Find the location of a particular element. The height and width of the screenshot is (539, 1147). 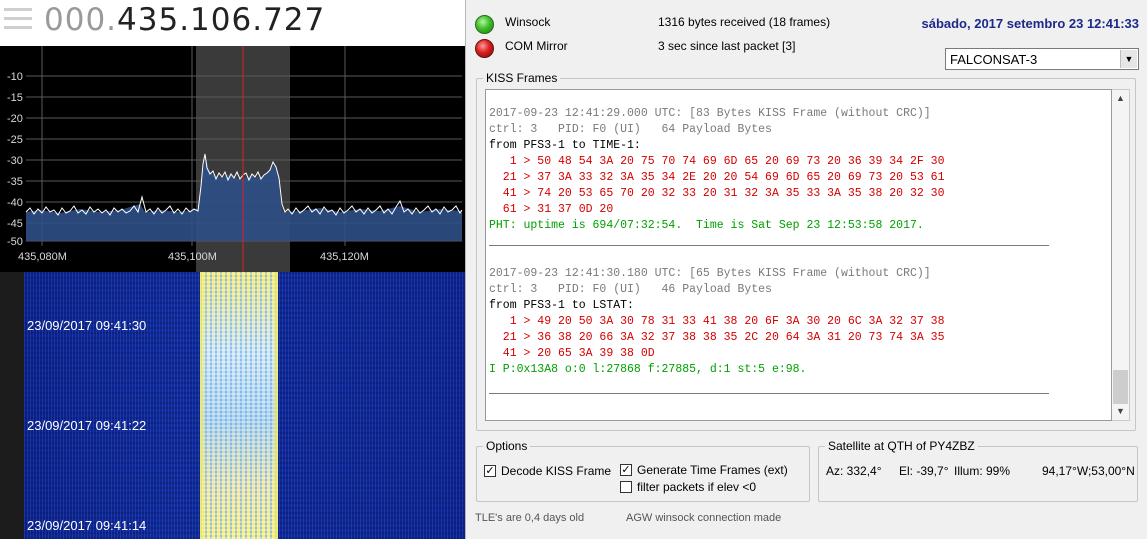

frame-ctrl: ctrl: 3 PID: F0 (UI) 64 Payload Bytes is located at coordinates (630, 129).